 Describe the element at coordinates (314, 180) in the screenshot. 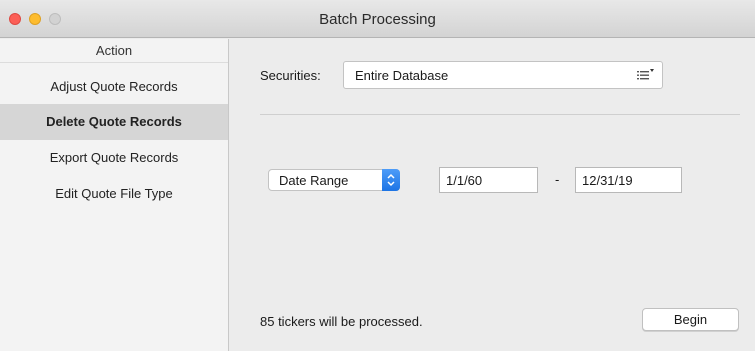

I see `range-type-value: Date Range` at that location.